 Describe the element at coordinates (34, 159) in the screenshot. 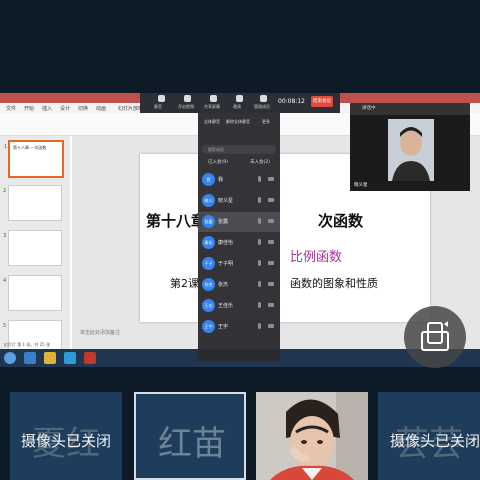

I see `slide-thumb: 1 第十八章 一次函数` at that location.